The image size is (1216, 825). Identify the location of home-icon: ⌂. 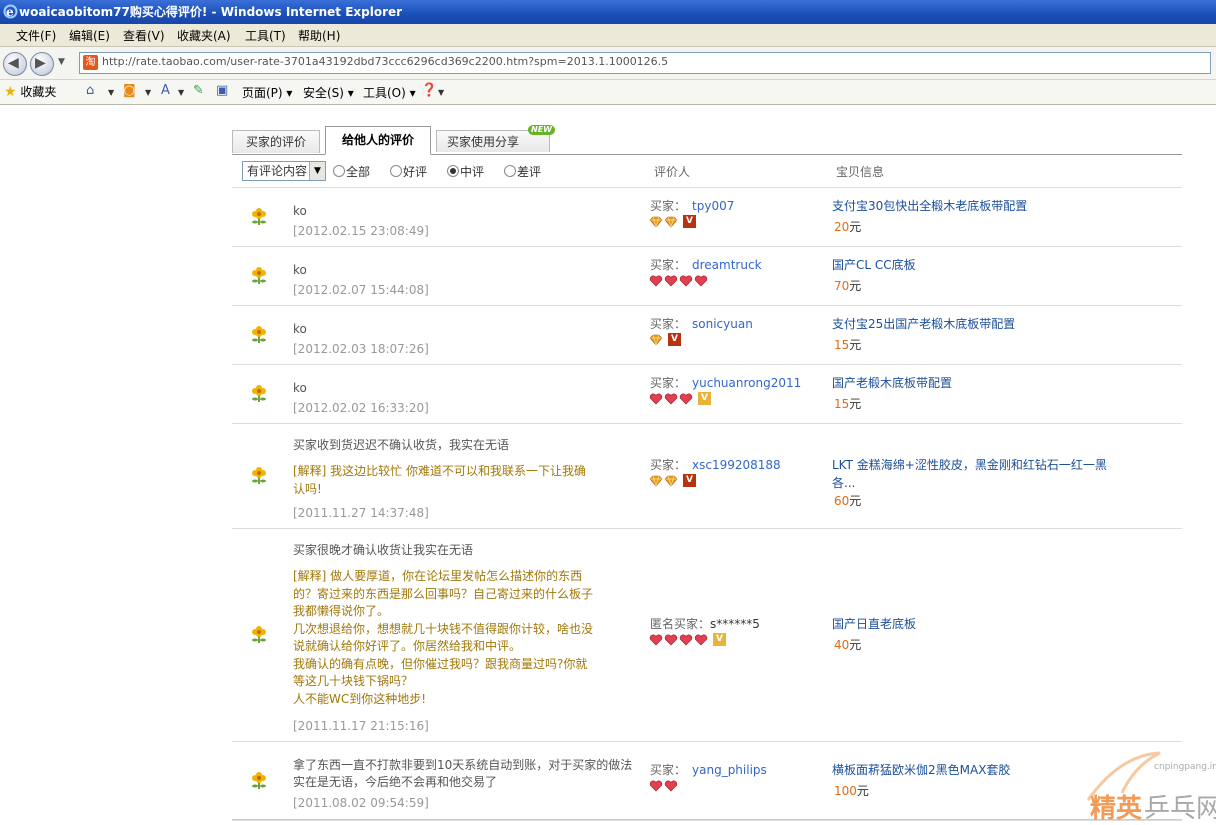
(90, 90).